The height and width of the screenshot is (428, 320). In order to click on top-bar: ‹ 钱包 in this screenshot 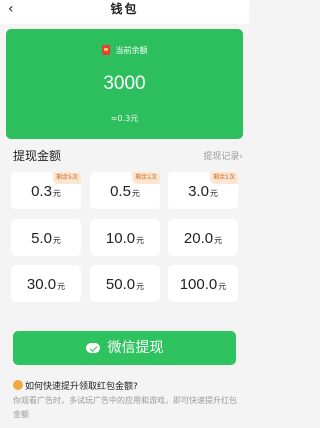, I will do `click(124, 12)`.